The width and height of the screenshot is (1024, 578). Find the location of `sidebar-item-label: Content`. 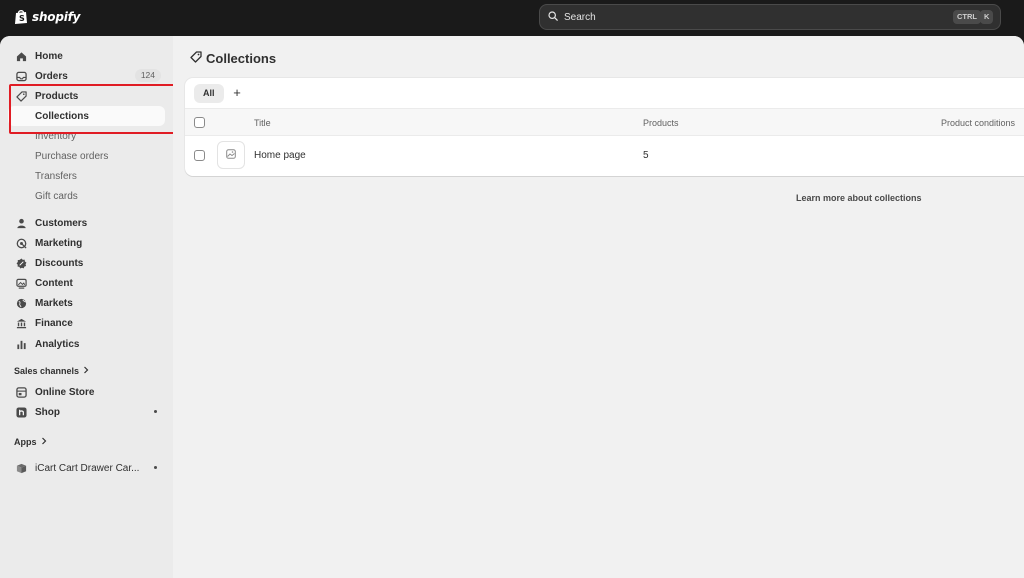

sidebar-item-label: Content is located at coordinates (54, 283).